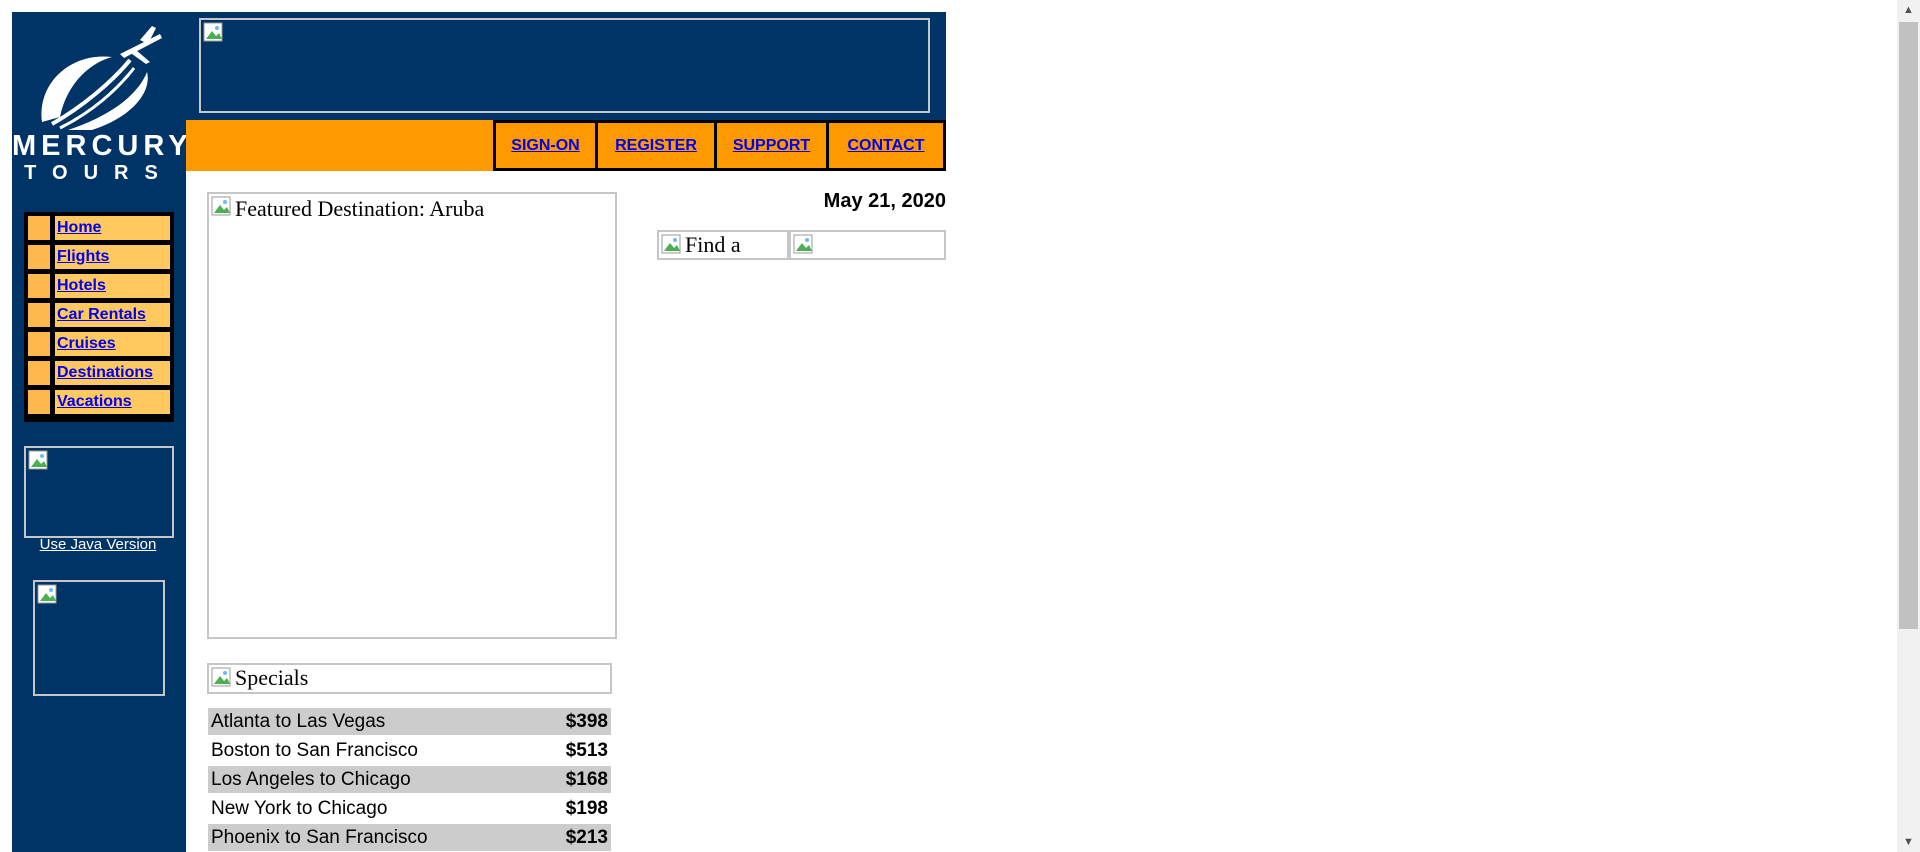 The image size is (1920, 852). I want to click on java-version-image, so click(99, 492).